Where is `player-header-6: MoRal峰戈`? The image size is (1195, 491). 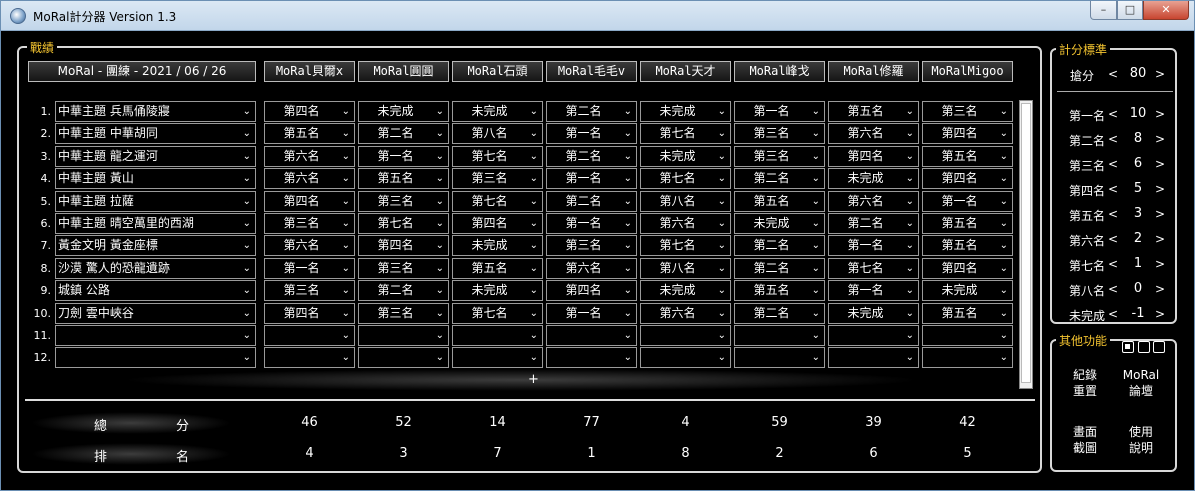 player-header-6: MoRal峰戈 is located at coordinates (779, 71).